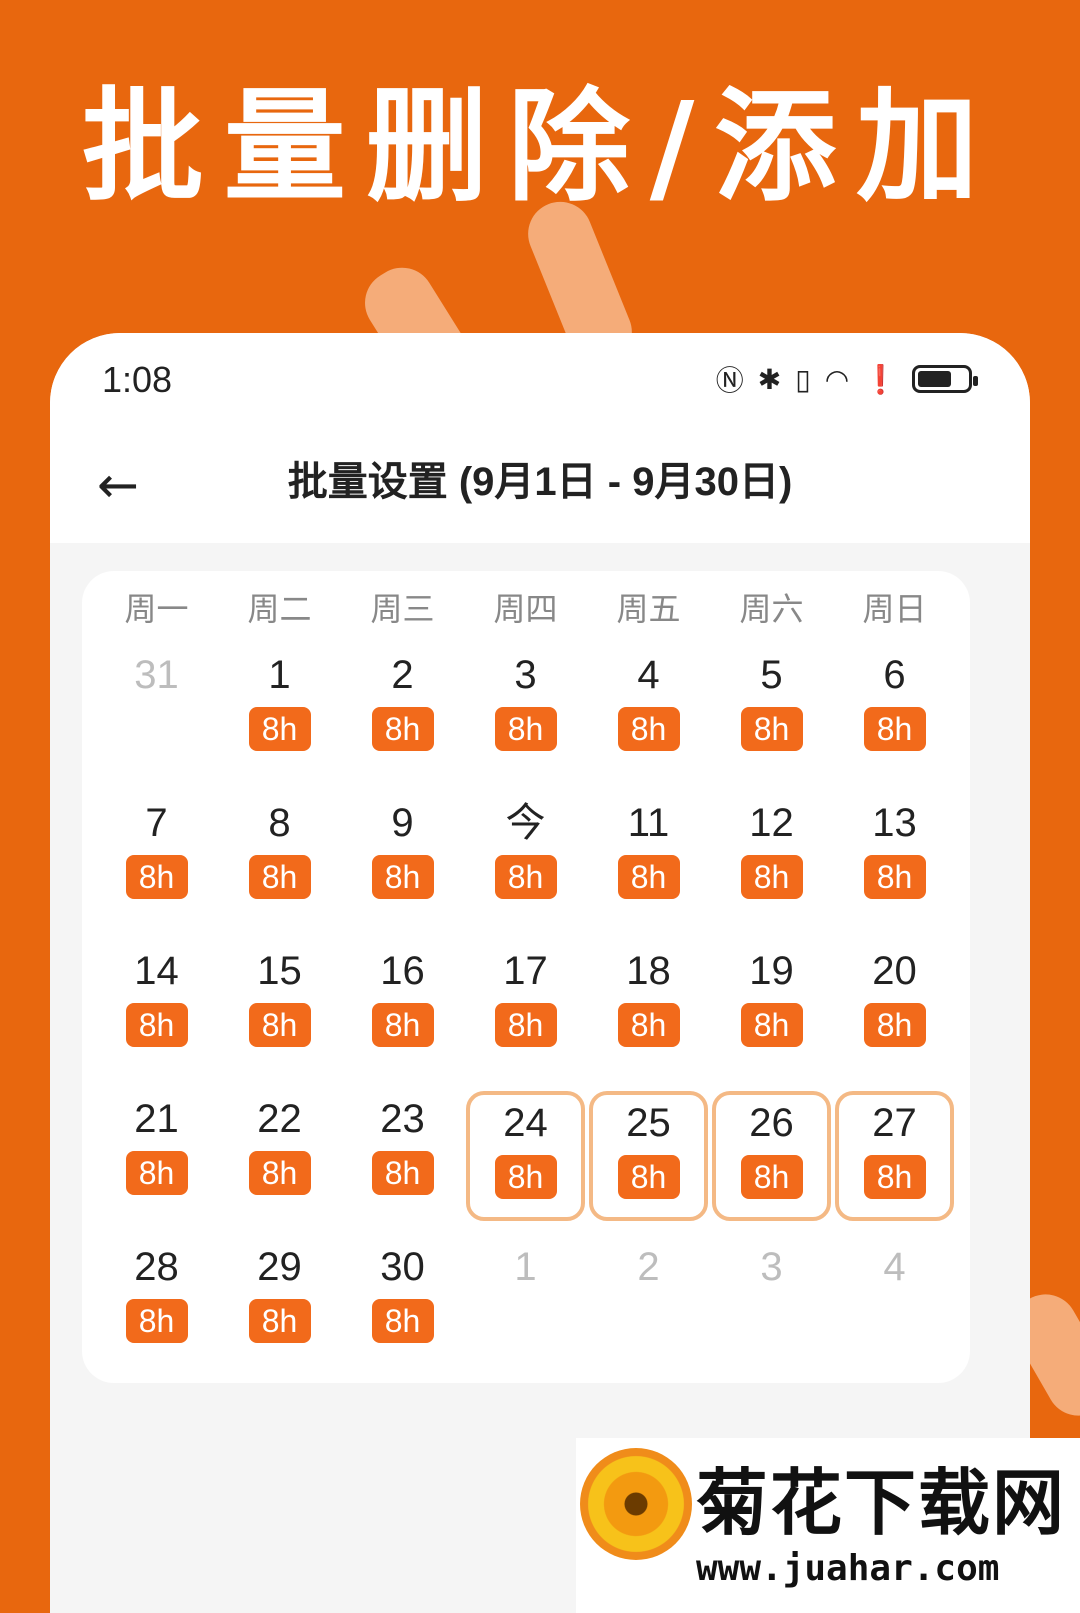 This screenshot has width=1080, height=1613. What do you see at coordinates (894, 1309) in the screenshot?
I see `day-cell: 4` at bounding box center [894, 1309].